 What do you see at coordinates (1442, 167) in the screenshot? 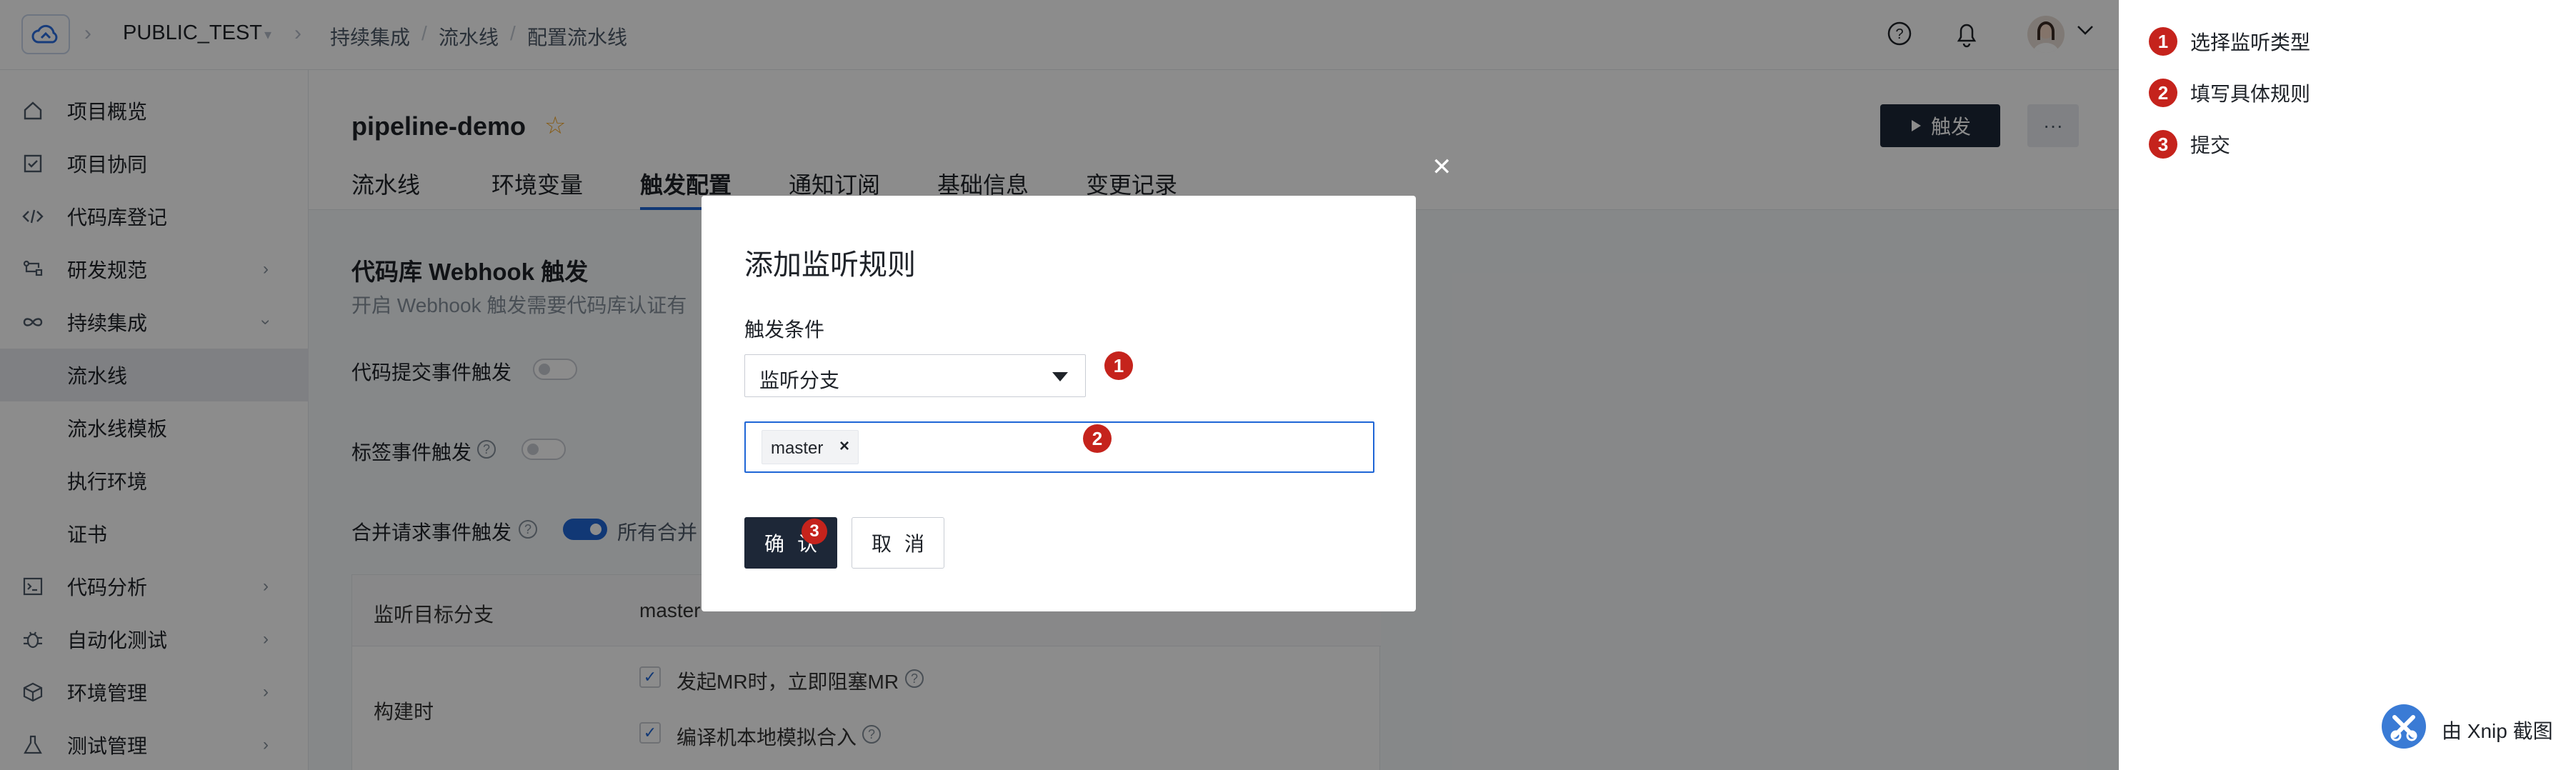
I see `close-icon: ✕` at bounding box center [1442, 167].